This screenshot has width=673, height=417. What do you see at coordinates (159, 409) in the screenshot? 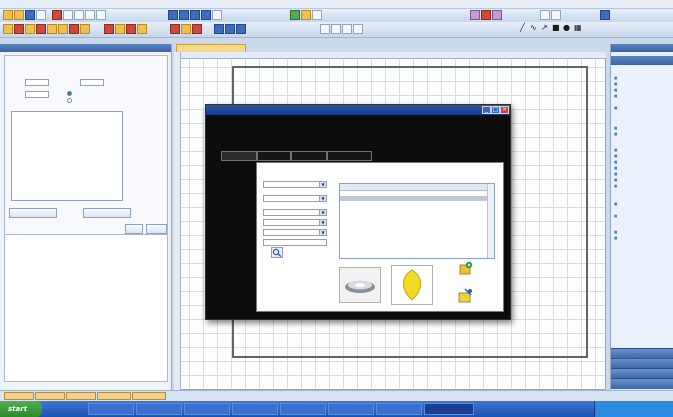
I see `taskbar-item-explorer` at bounding box center [159, 409].